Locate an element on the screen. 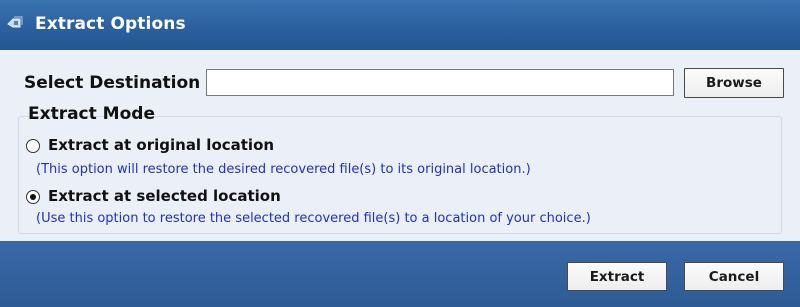 This screenshot has height=307, width=800. extract-selected-radio is located at coordinates (33, 197).